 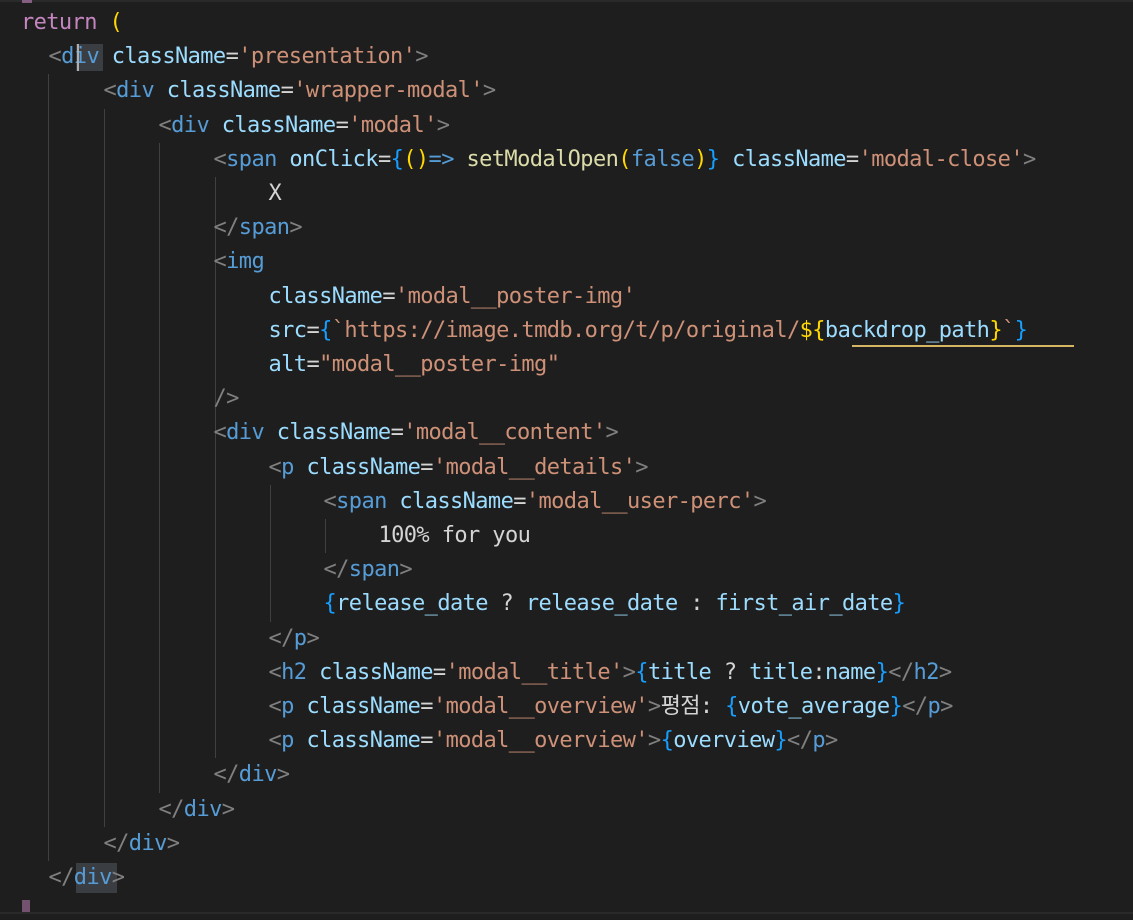 What do you see at coordinates (333, 159) in the screenshot?
I see `code-token-attr: onClick` at bounding box center [333, 159].